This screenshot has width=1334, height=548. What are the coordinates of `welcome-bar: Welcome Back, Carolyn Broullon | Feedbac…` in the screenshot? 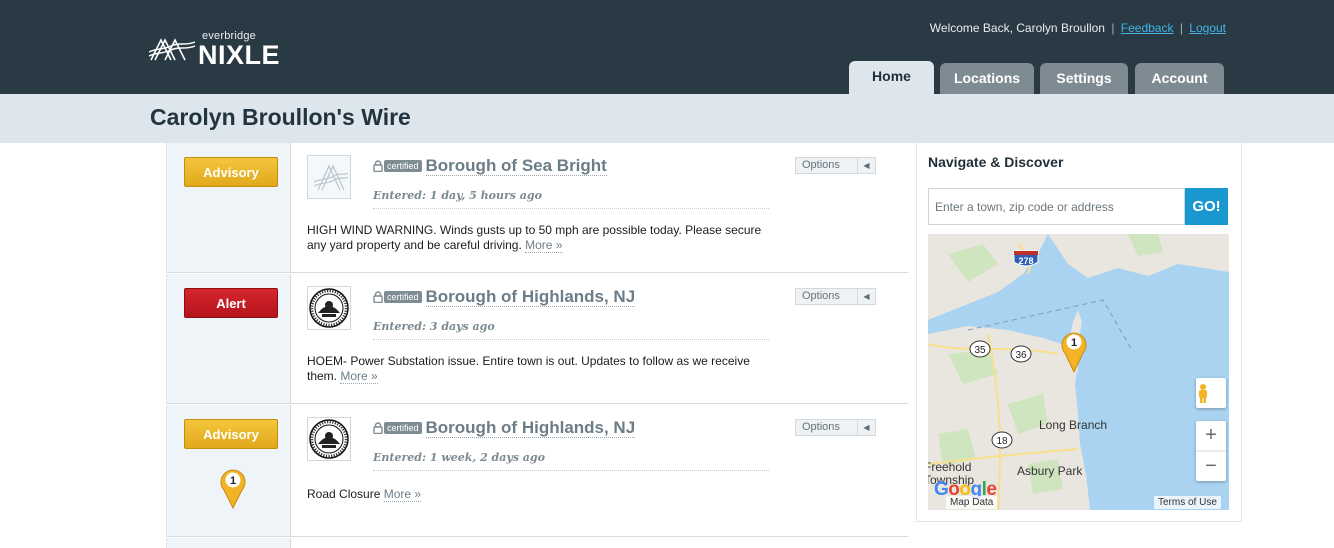 It's located at (1078, 28).